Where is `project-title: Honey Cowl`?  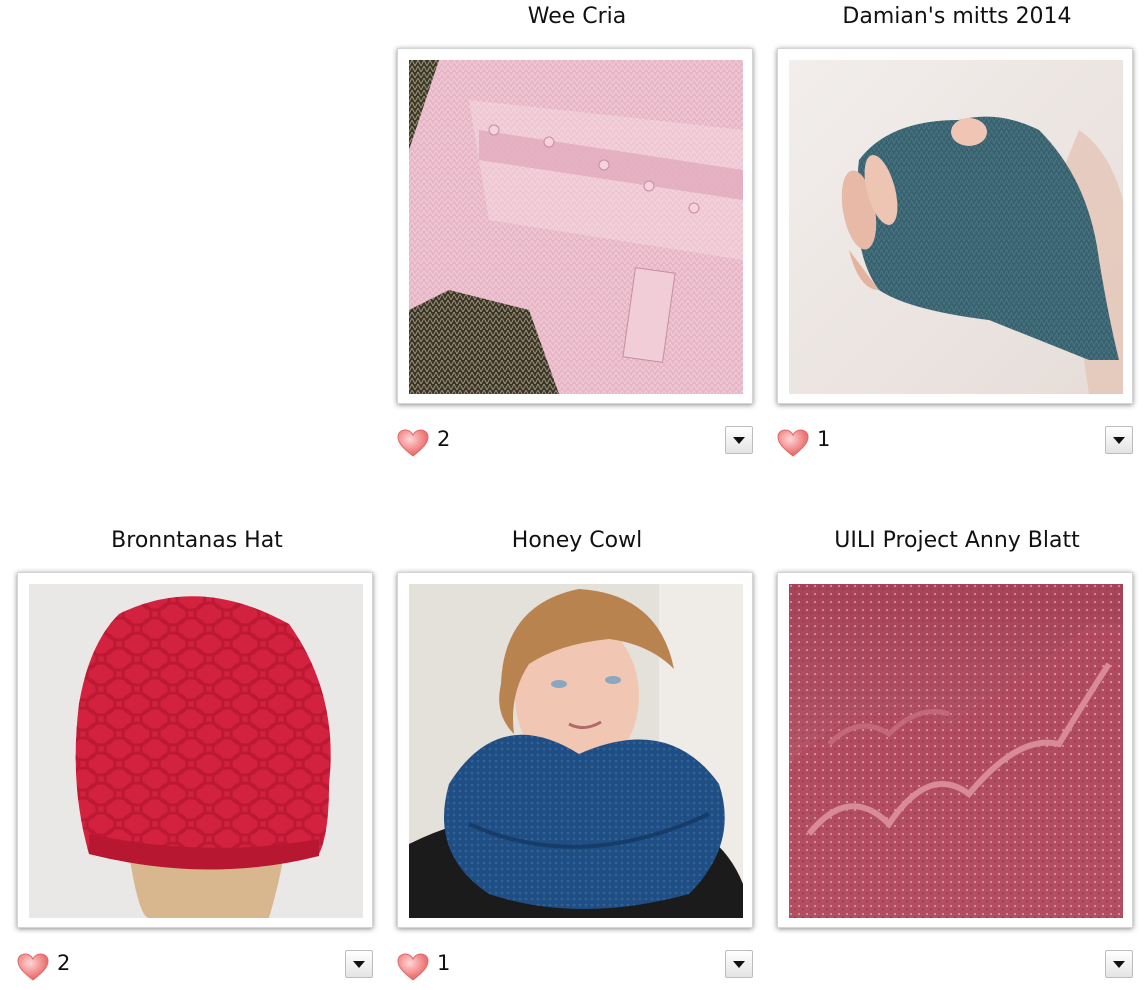
project-title: Honey Cowl is located at coordinates (577, 541).